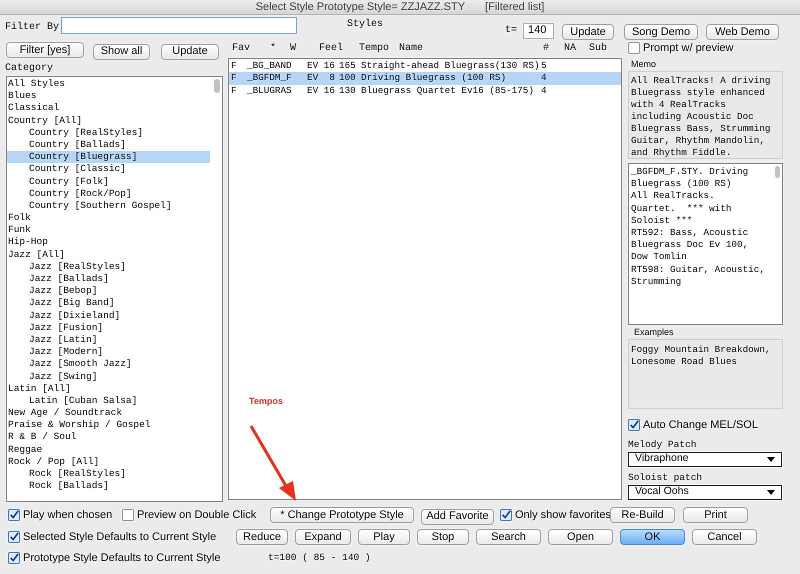  I want to click on category-item: R & B / Soul, so click(108, 437).